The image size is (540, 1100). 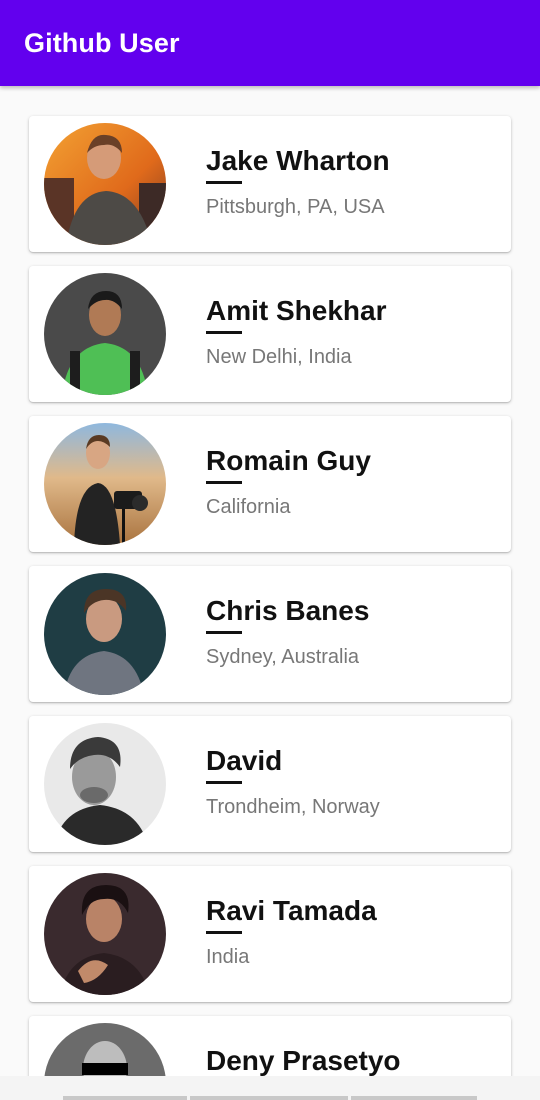 I want to click on user-name: David, so click(x=244, y=760).